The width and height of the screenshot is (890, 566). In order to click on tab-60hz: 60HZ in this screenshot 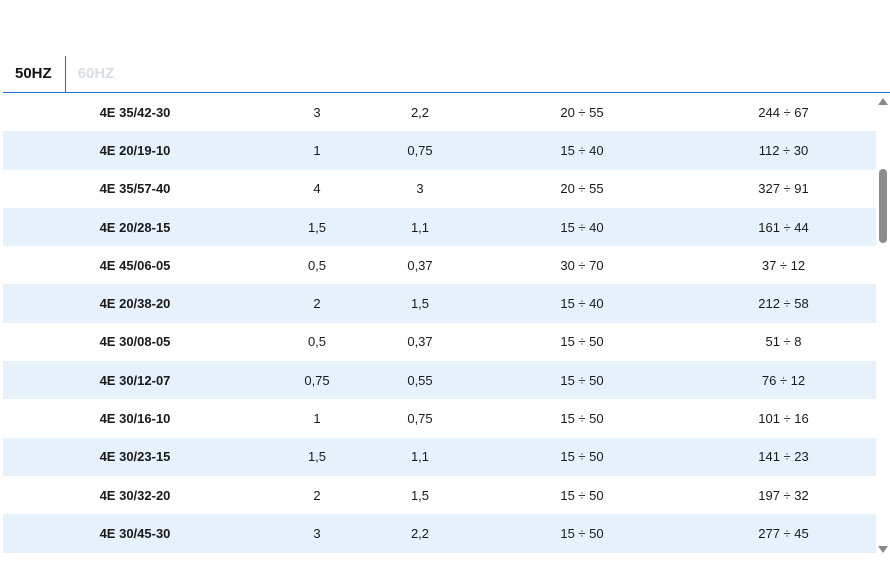, I will do `click(97, 74)`.